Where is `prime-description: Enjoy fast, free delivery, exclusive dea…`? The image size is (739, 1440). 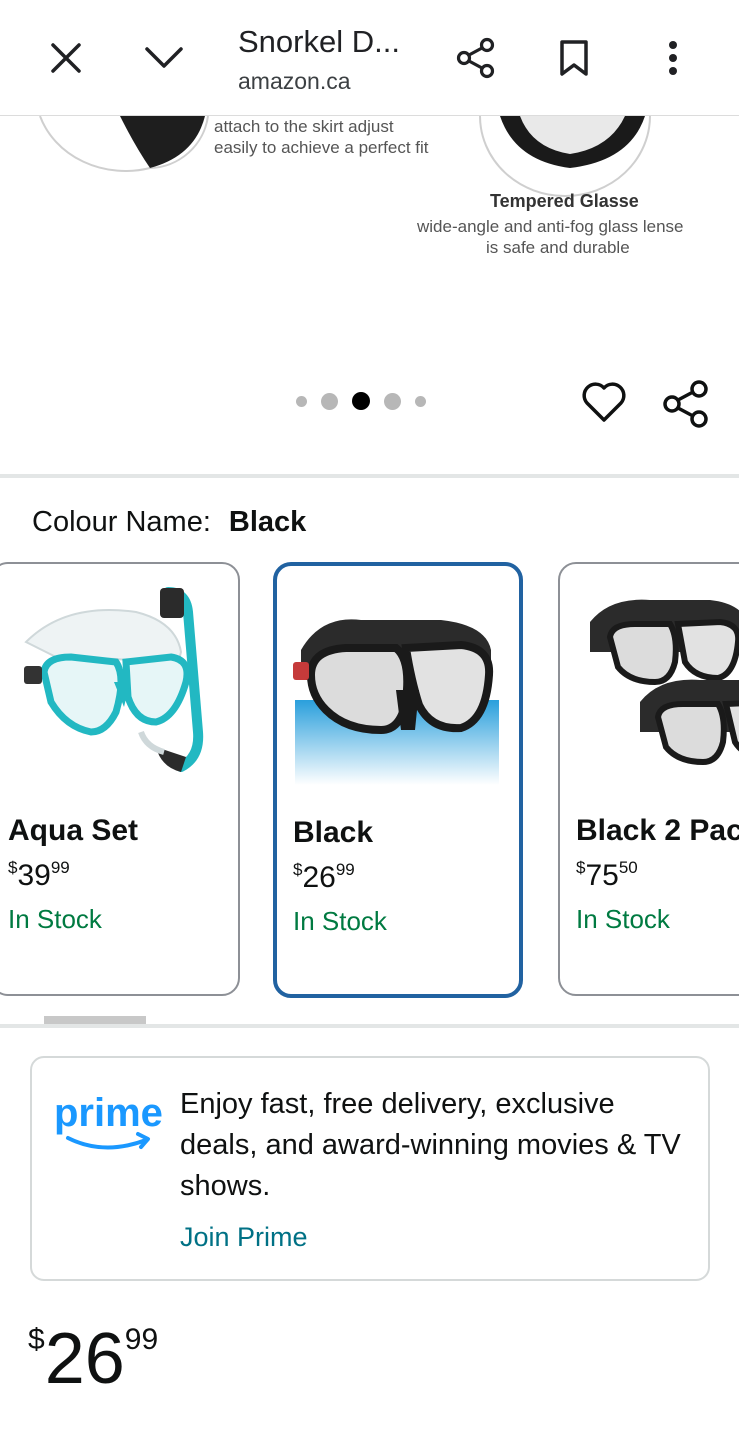
prime-description: Enjoy fast, free delivery, exclusive dea… is located at coordinates (430, 1145).